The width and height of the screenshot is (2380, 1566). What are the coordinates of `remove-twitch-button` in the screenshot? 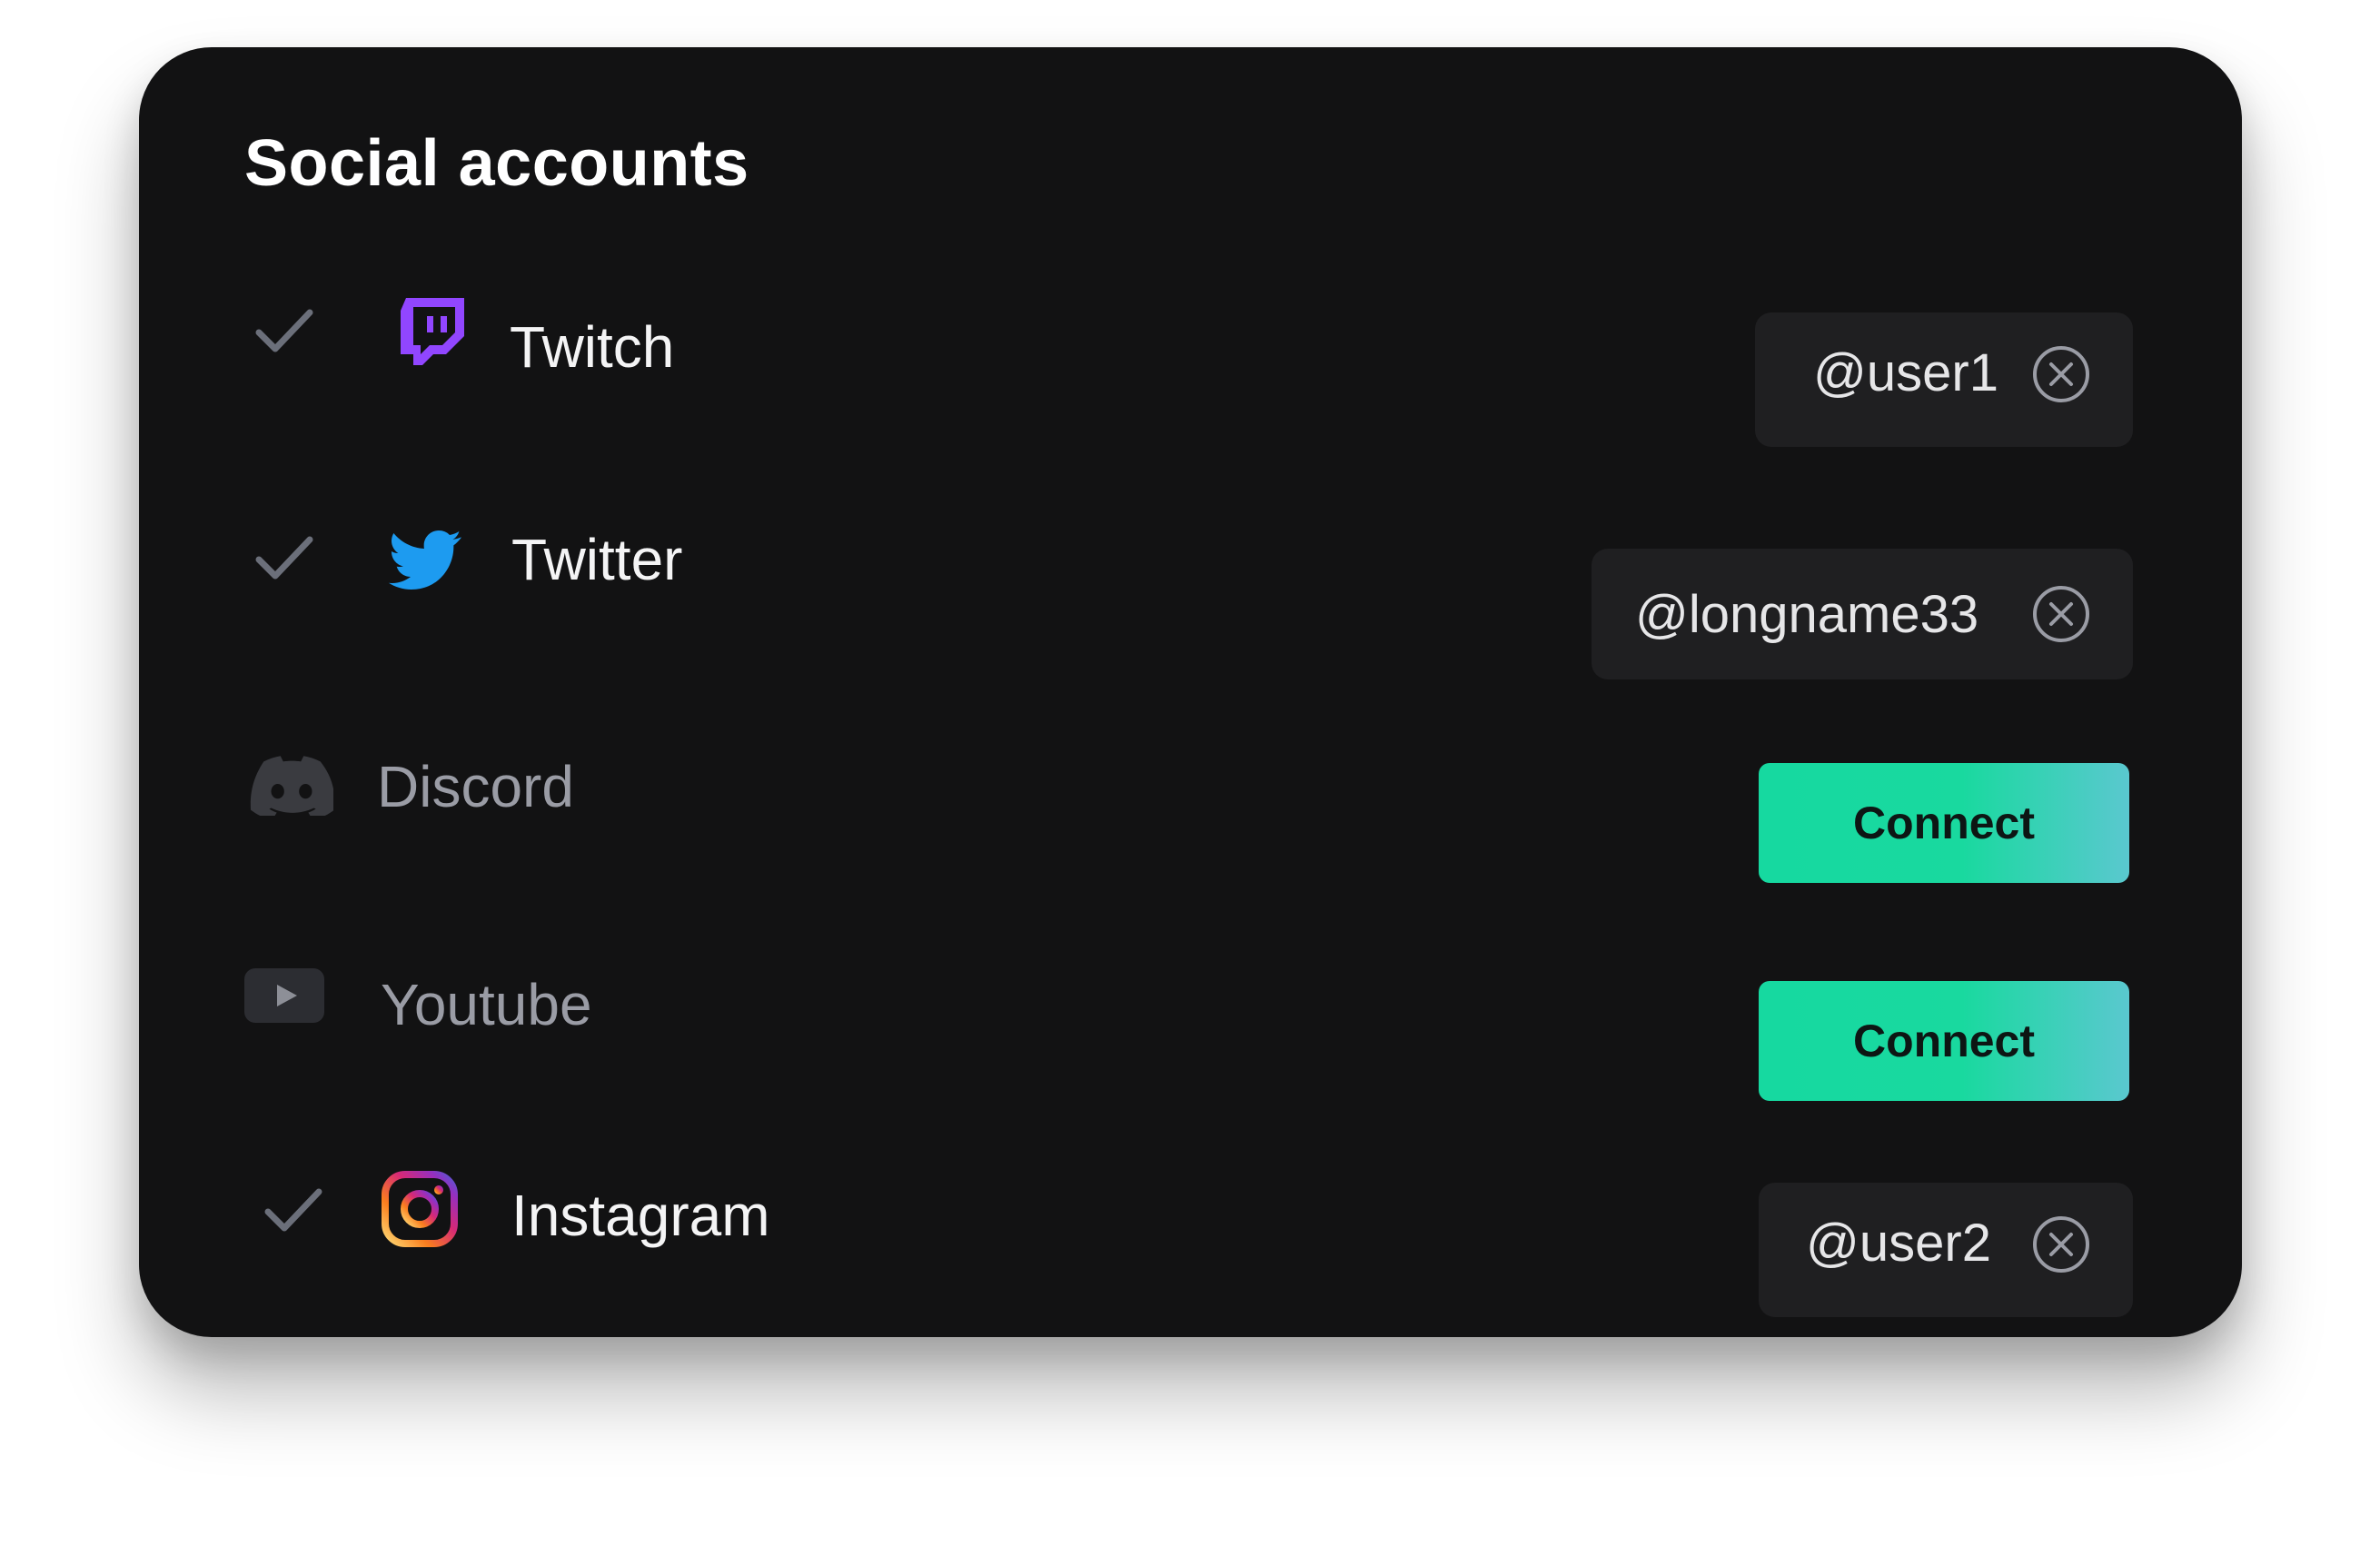 It's located at (2061, 374).